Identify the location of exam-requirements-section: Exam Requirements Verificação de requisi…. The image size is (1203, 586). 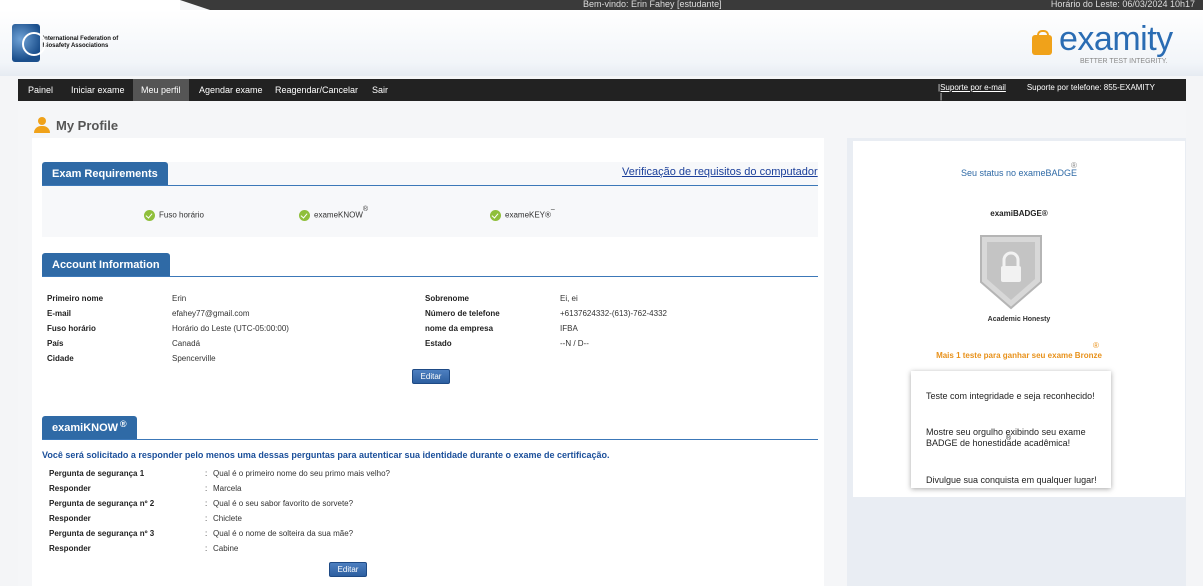
(430, 199).